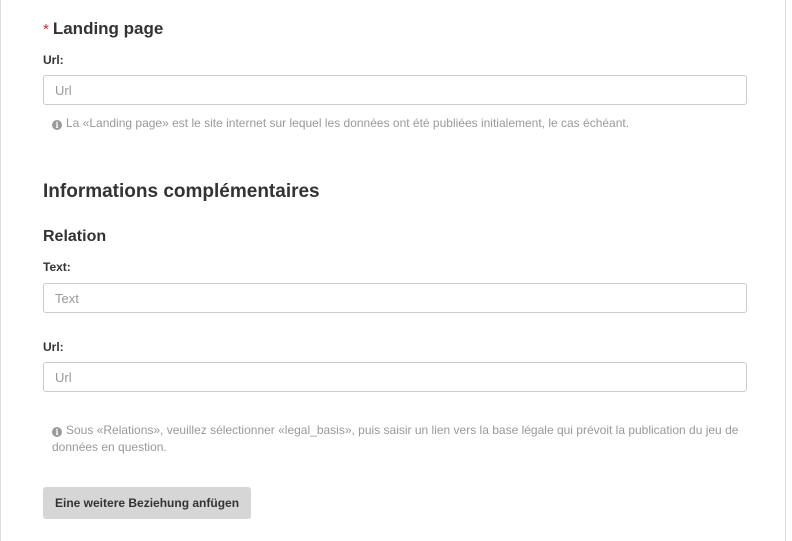 The image size is (792, 541). Describe the element at coordinates (395, 298) in the screenshot. I see `relation-text-input` at that location.